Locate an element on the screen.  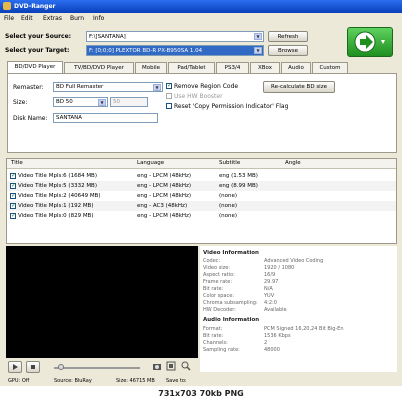
recalculate-button: Re-calculate BD size is located at coordinates (299, 87).